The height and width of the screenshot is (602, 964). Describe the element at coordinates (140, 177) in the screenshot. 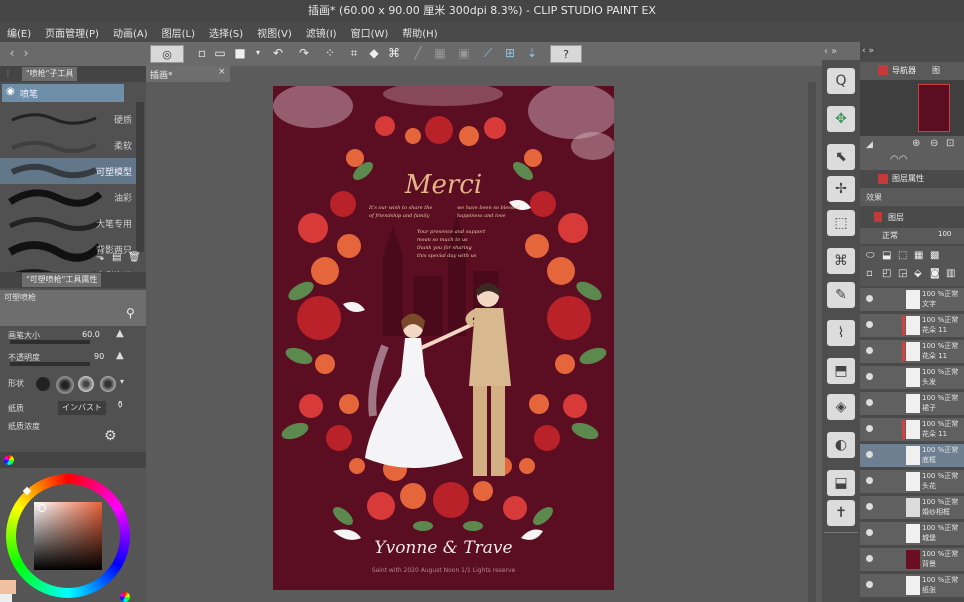

I see `brush-list-scrollbar` at that location.